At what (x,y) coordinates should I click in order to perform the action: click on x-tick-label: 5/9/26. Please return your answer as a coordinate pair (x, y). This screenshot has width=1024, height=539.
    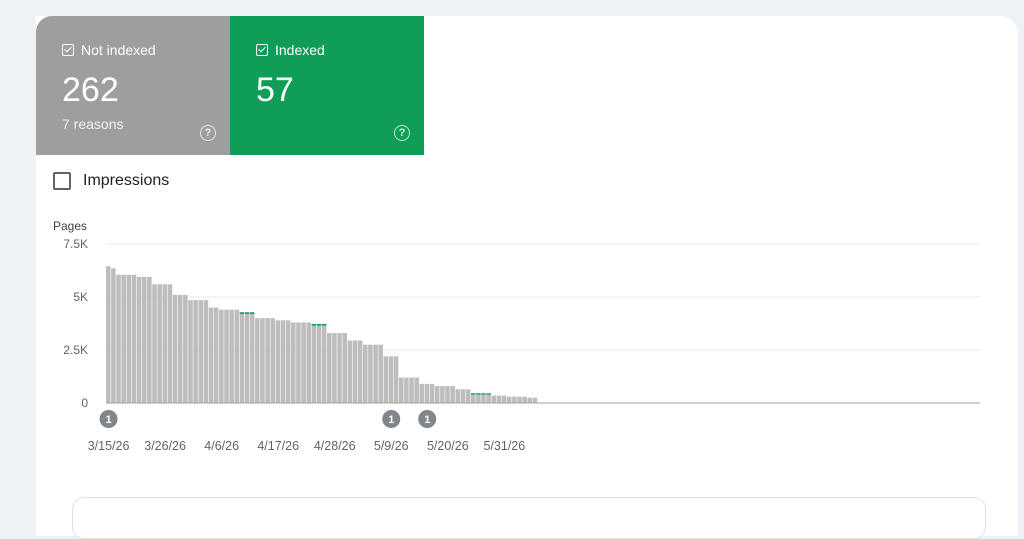
    Looking at the image, I should click on (391, 446).